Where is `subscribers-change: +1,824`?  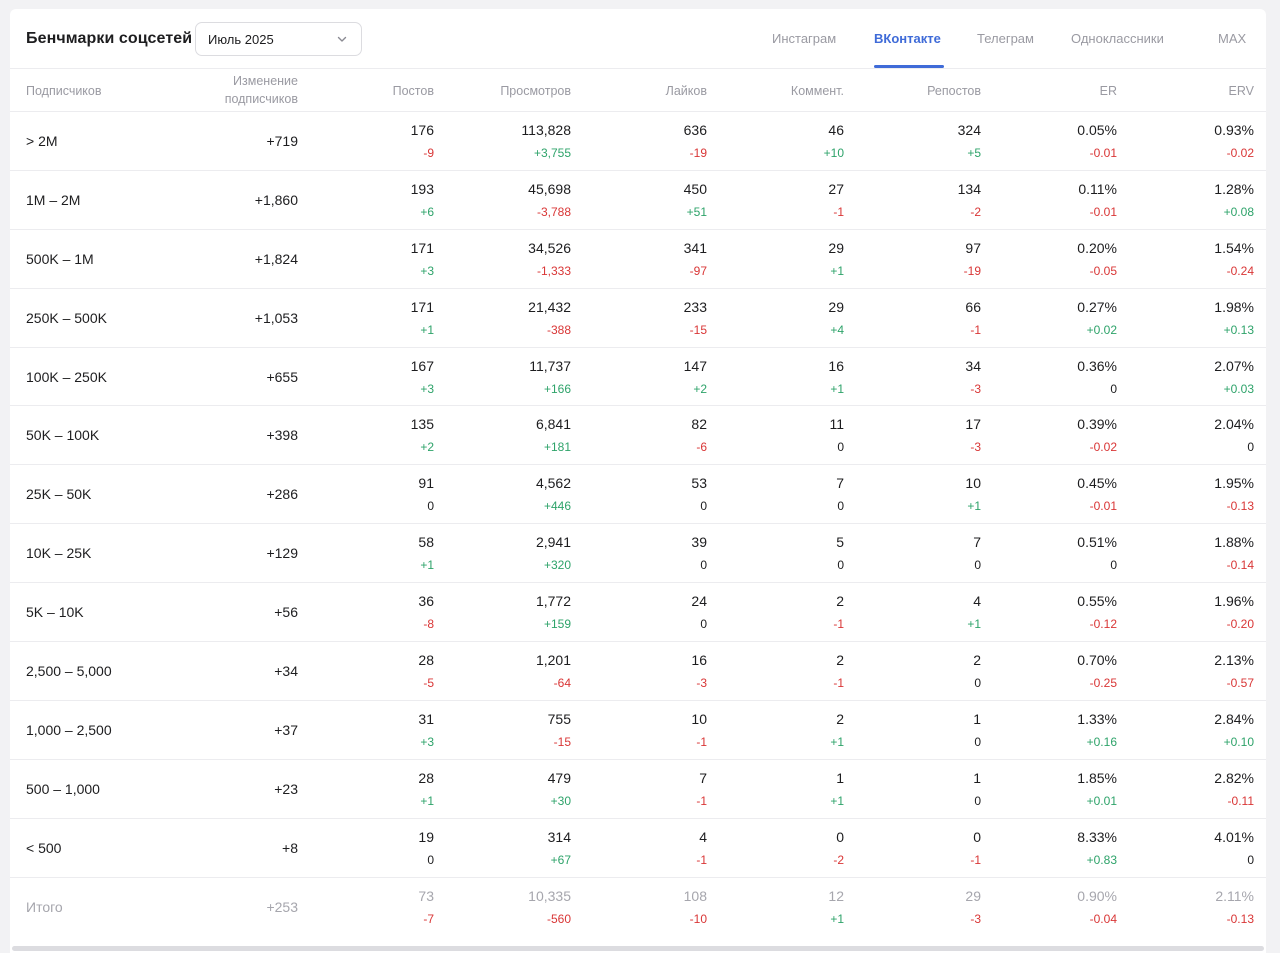 subscribers-change: +1,824 is located at coordinates (276, 258).